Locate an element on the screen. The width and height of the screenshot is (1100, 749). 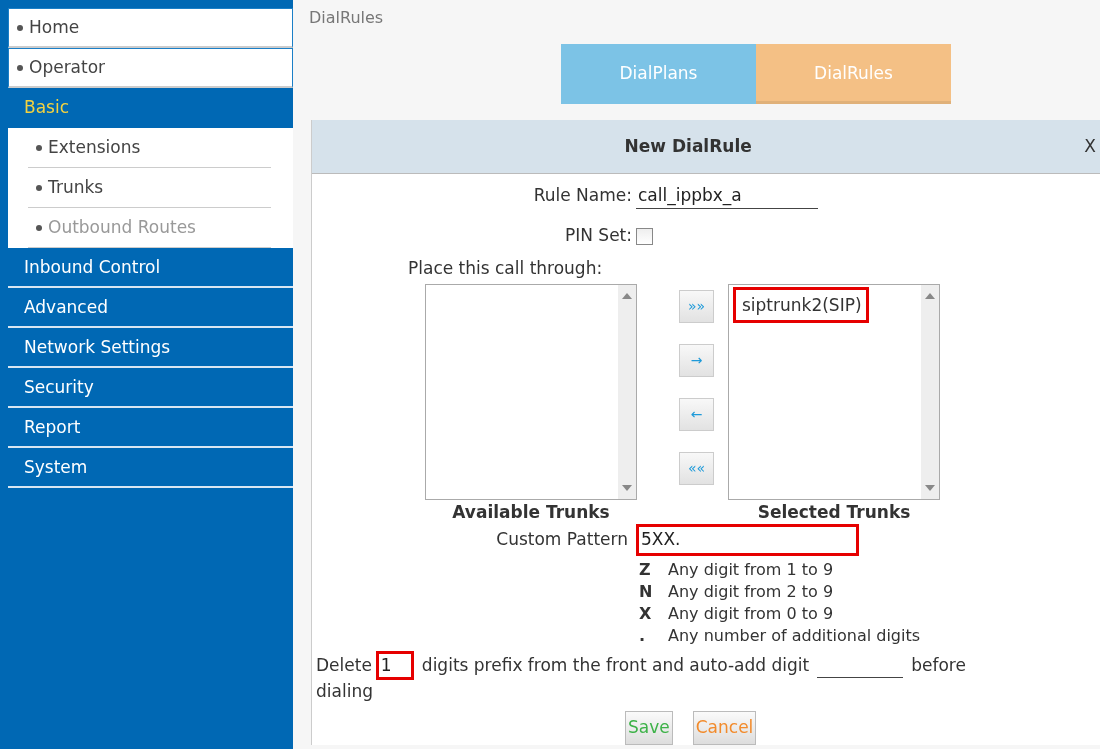
list-option: siptrunk2(SIP) is located at coordinates (801, 304).